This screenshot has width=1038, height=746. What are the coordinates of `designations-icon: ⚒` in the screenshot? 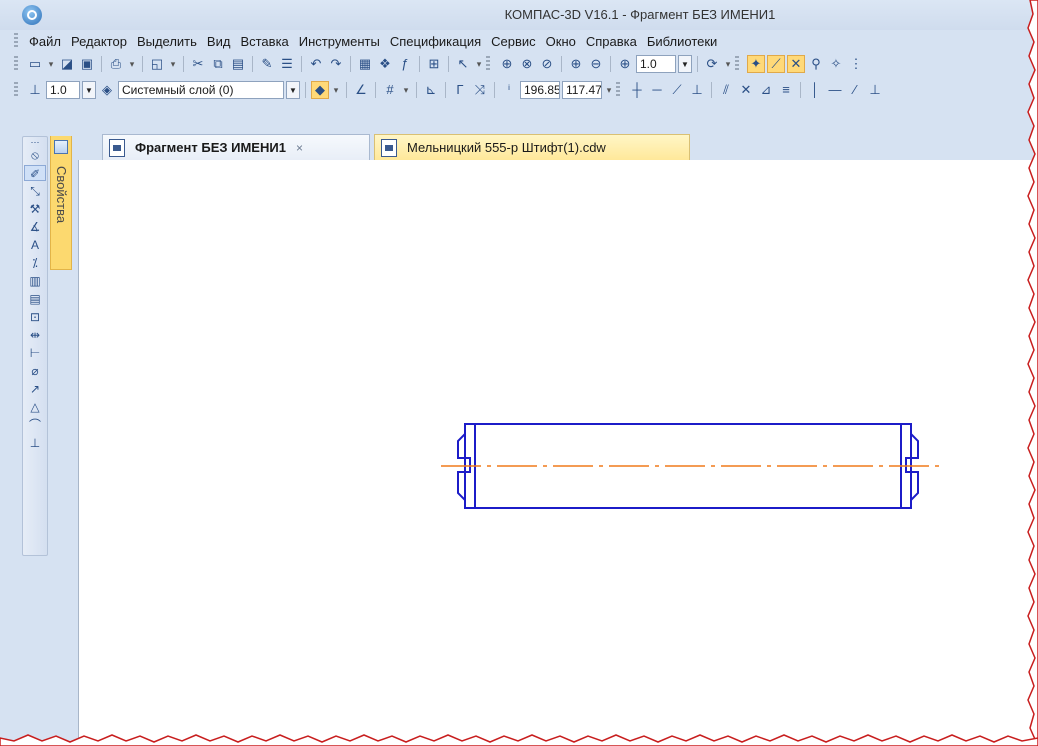 It's located at (35, 209).